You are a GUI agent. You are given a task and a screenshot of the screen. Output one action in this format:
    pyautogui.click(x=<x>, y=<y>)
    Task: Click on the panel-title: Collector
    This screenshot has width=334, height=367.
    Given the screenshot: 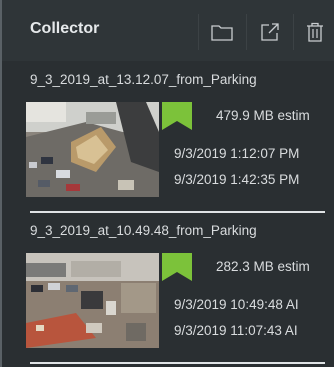 What is the action you would take?
    pyautogui.click(x=65, y=28)
    